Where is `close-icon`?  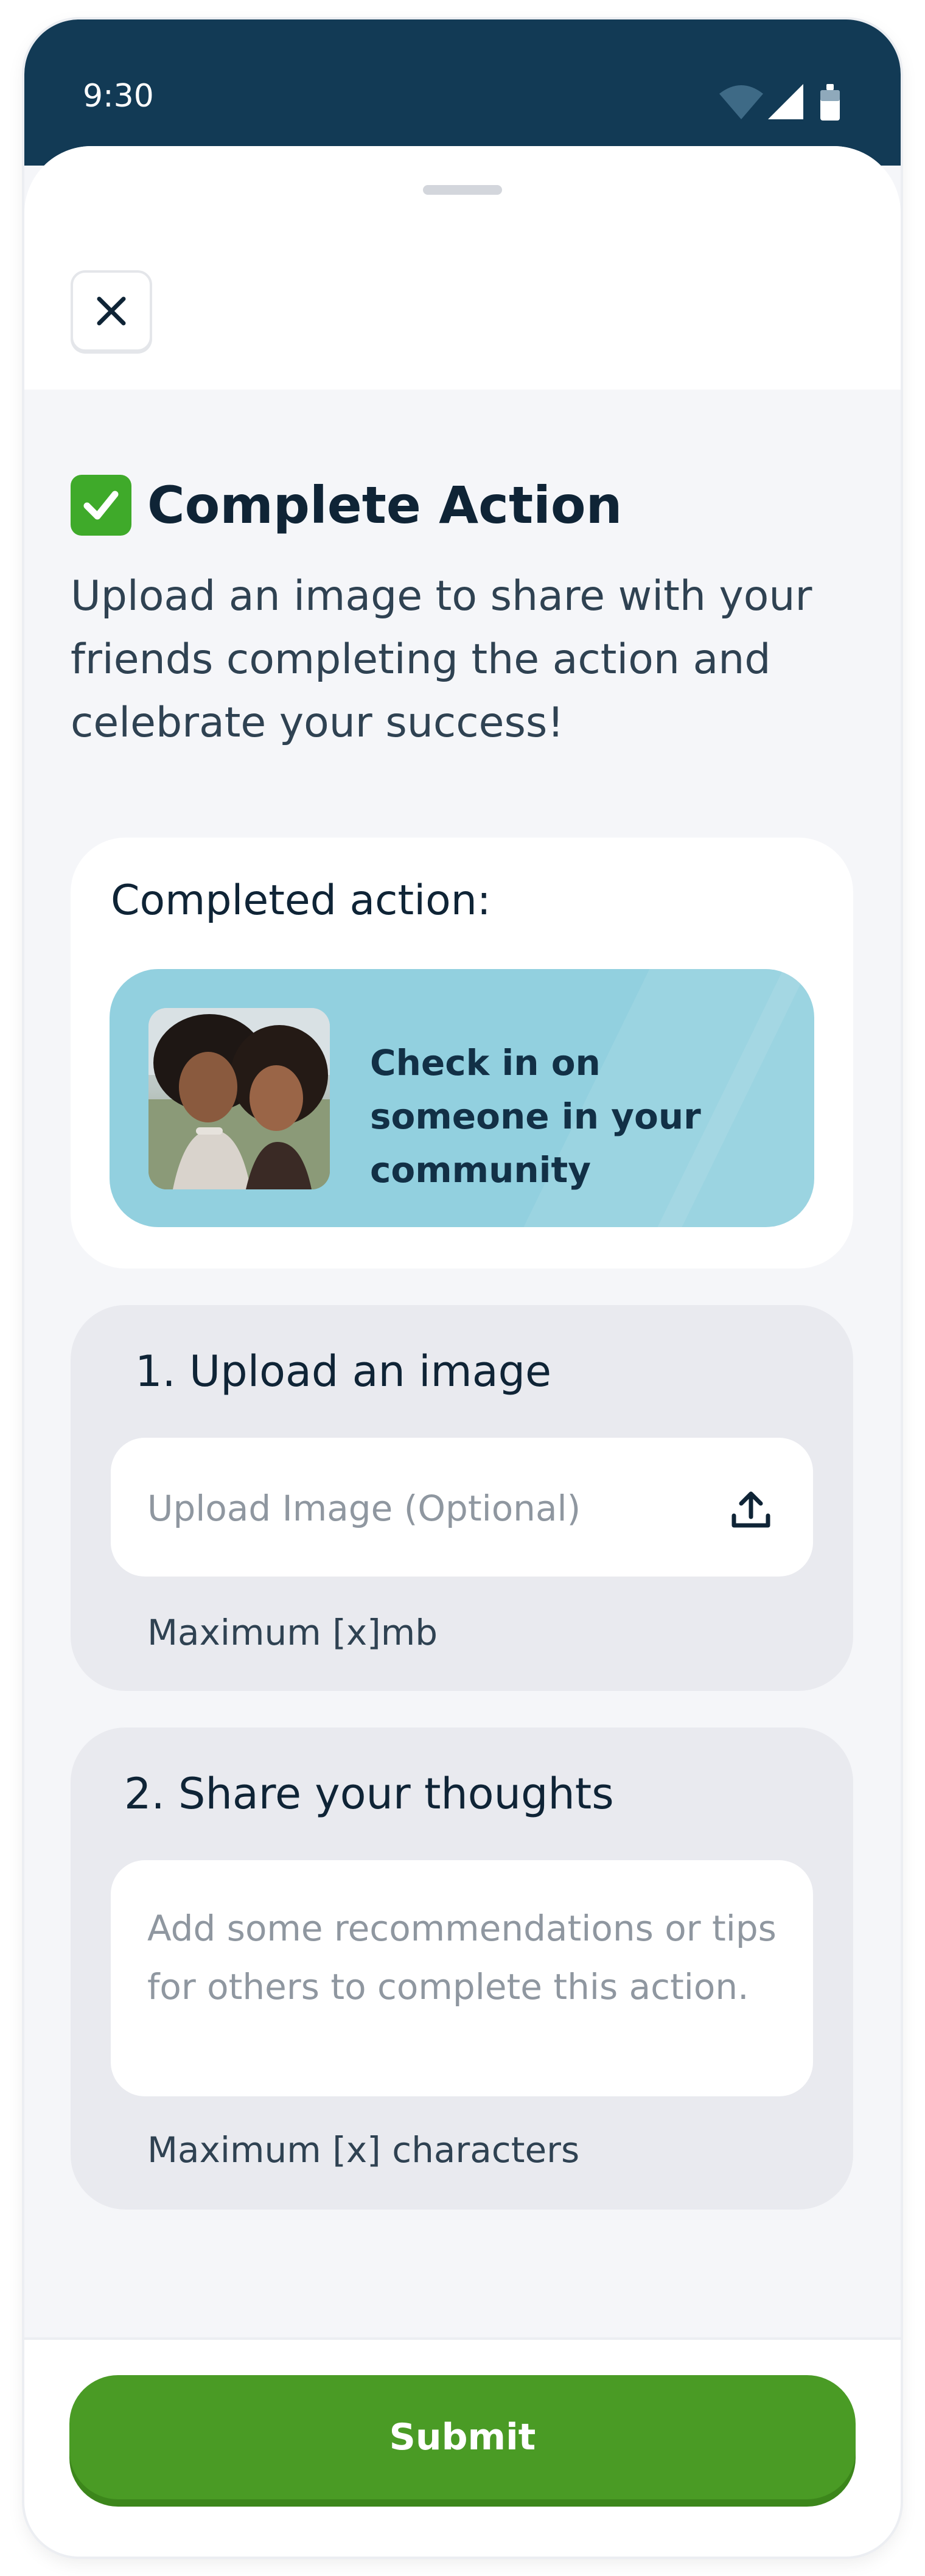 close-icon is located at coordinates (111, 311).